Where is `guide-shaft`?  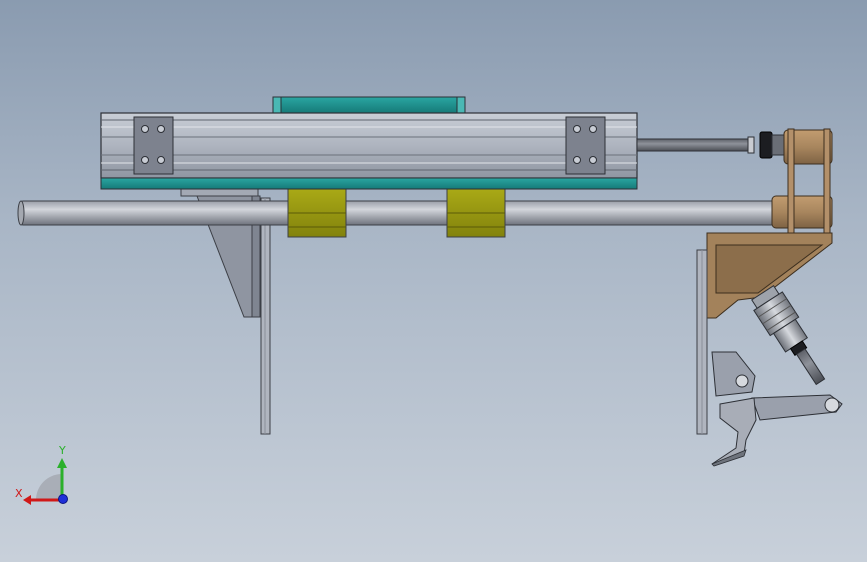 guide-shaft is located at coordinates (414, 213).